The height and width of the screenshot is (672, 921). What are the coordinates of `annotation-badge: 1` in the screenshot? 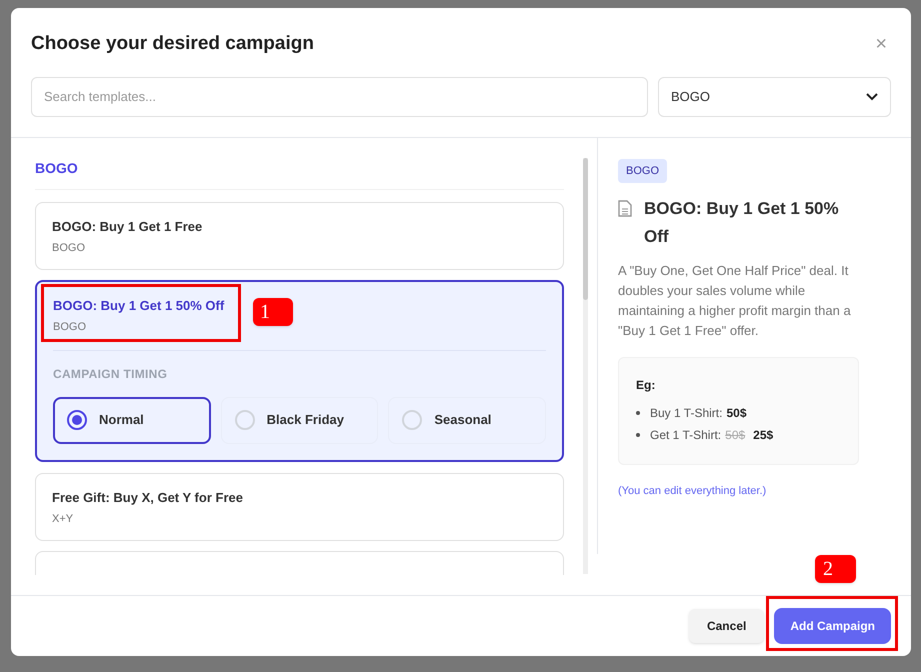 It's located at (273, 312).